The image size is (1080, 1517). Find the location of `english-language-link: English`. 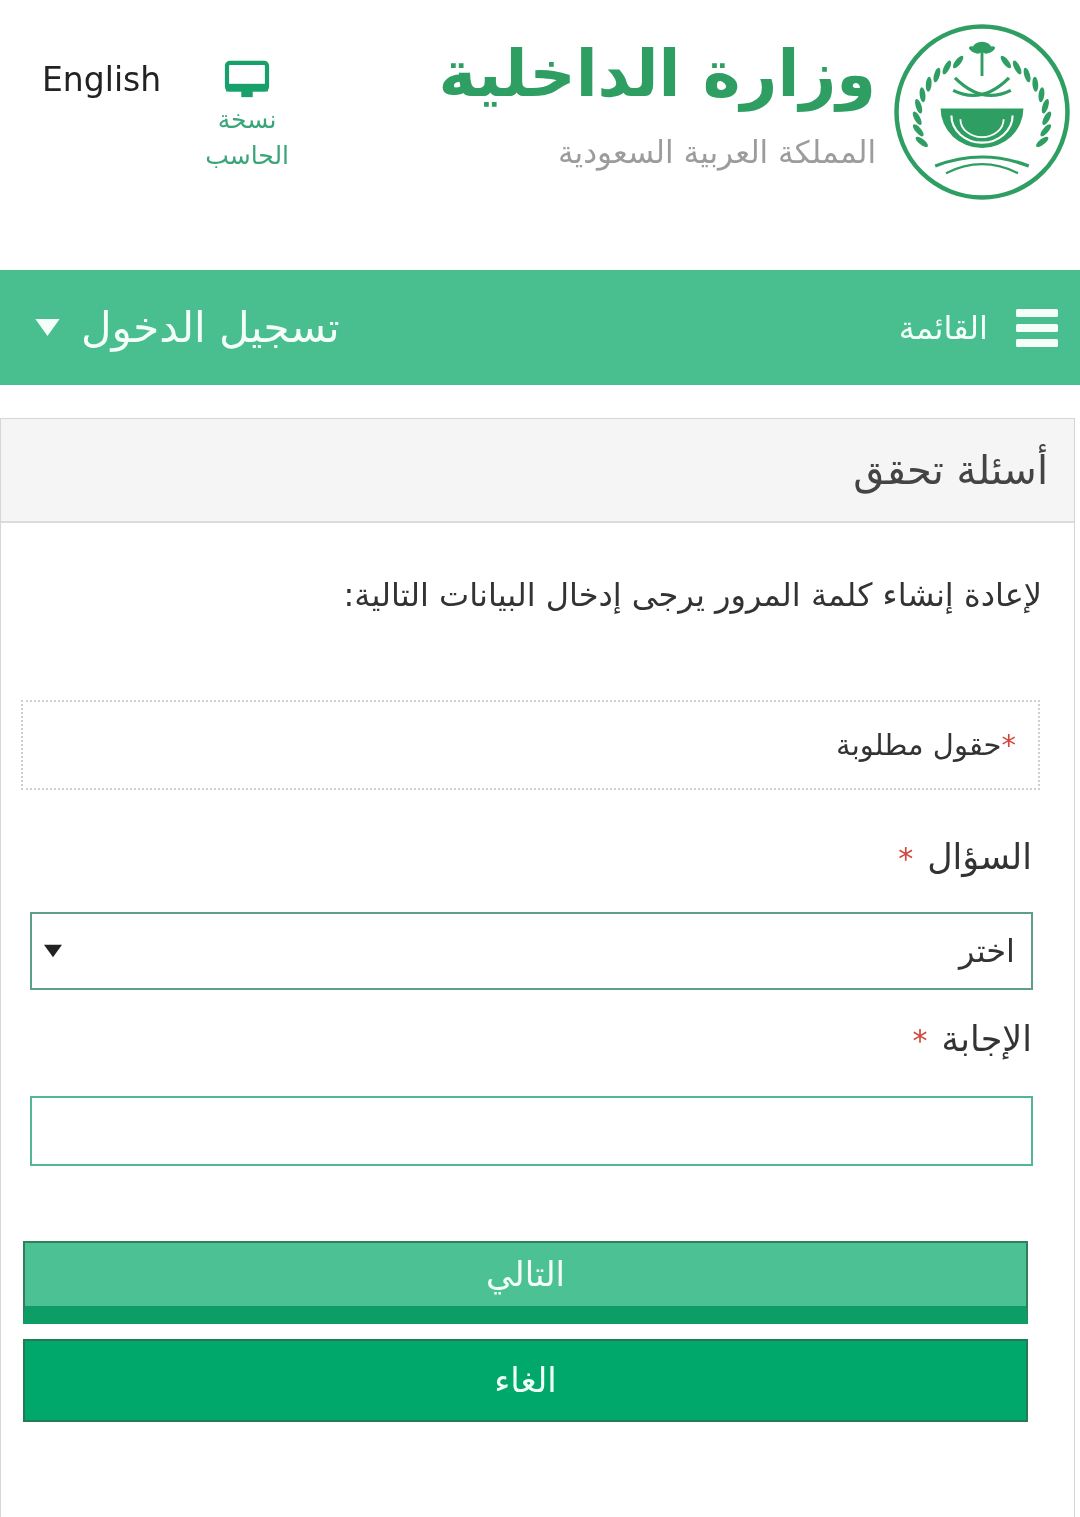

english-language-link: English is located at coordinates (102, 80).